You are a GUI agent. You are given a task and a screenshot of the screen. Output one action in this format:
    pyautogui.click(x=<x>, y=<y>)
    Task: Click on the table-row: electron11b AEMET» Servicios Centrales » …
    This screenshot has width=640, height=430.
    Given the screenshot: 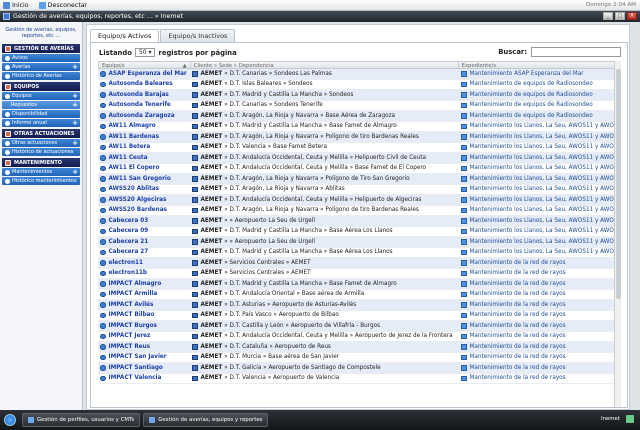 What is the action you would take?
    pyautogui.click(x=359, y=273)
    